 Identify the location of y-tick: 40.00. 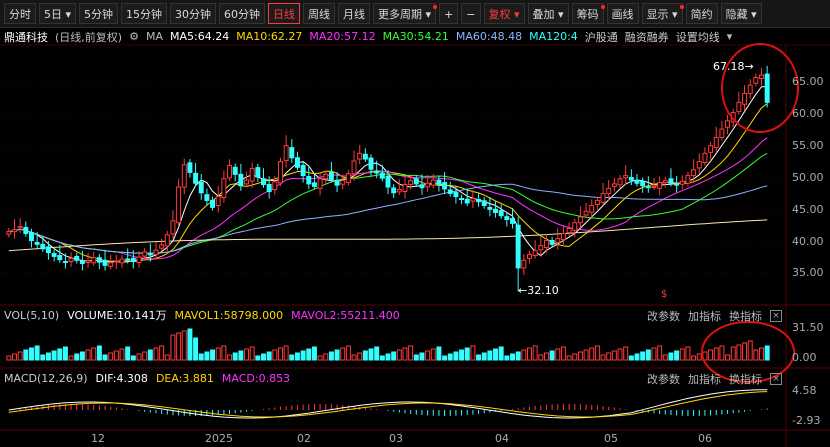
(808, 241).